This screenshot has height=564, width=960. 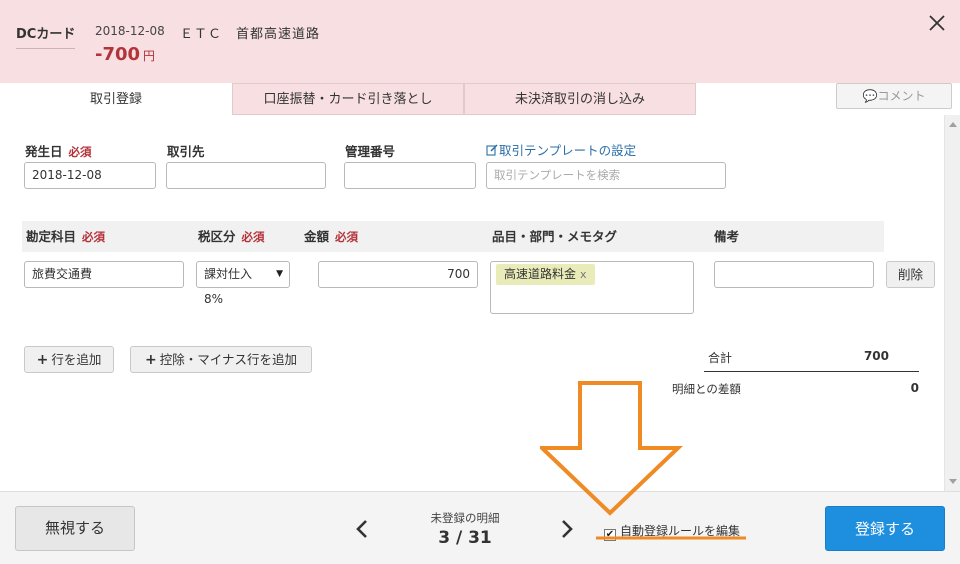 I want to click on total-value: 700, so click(x=876, y=356).